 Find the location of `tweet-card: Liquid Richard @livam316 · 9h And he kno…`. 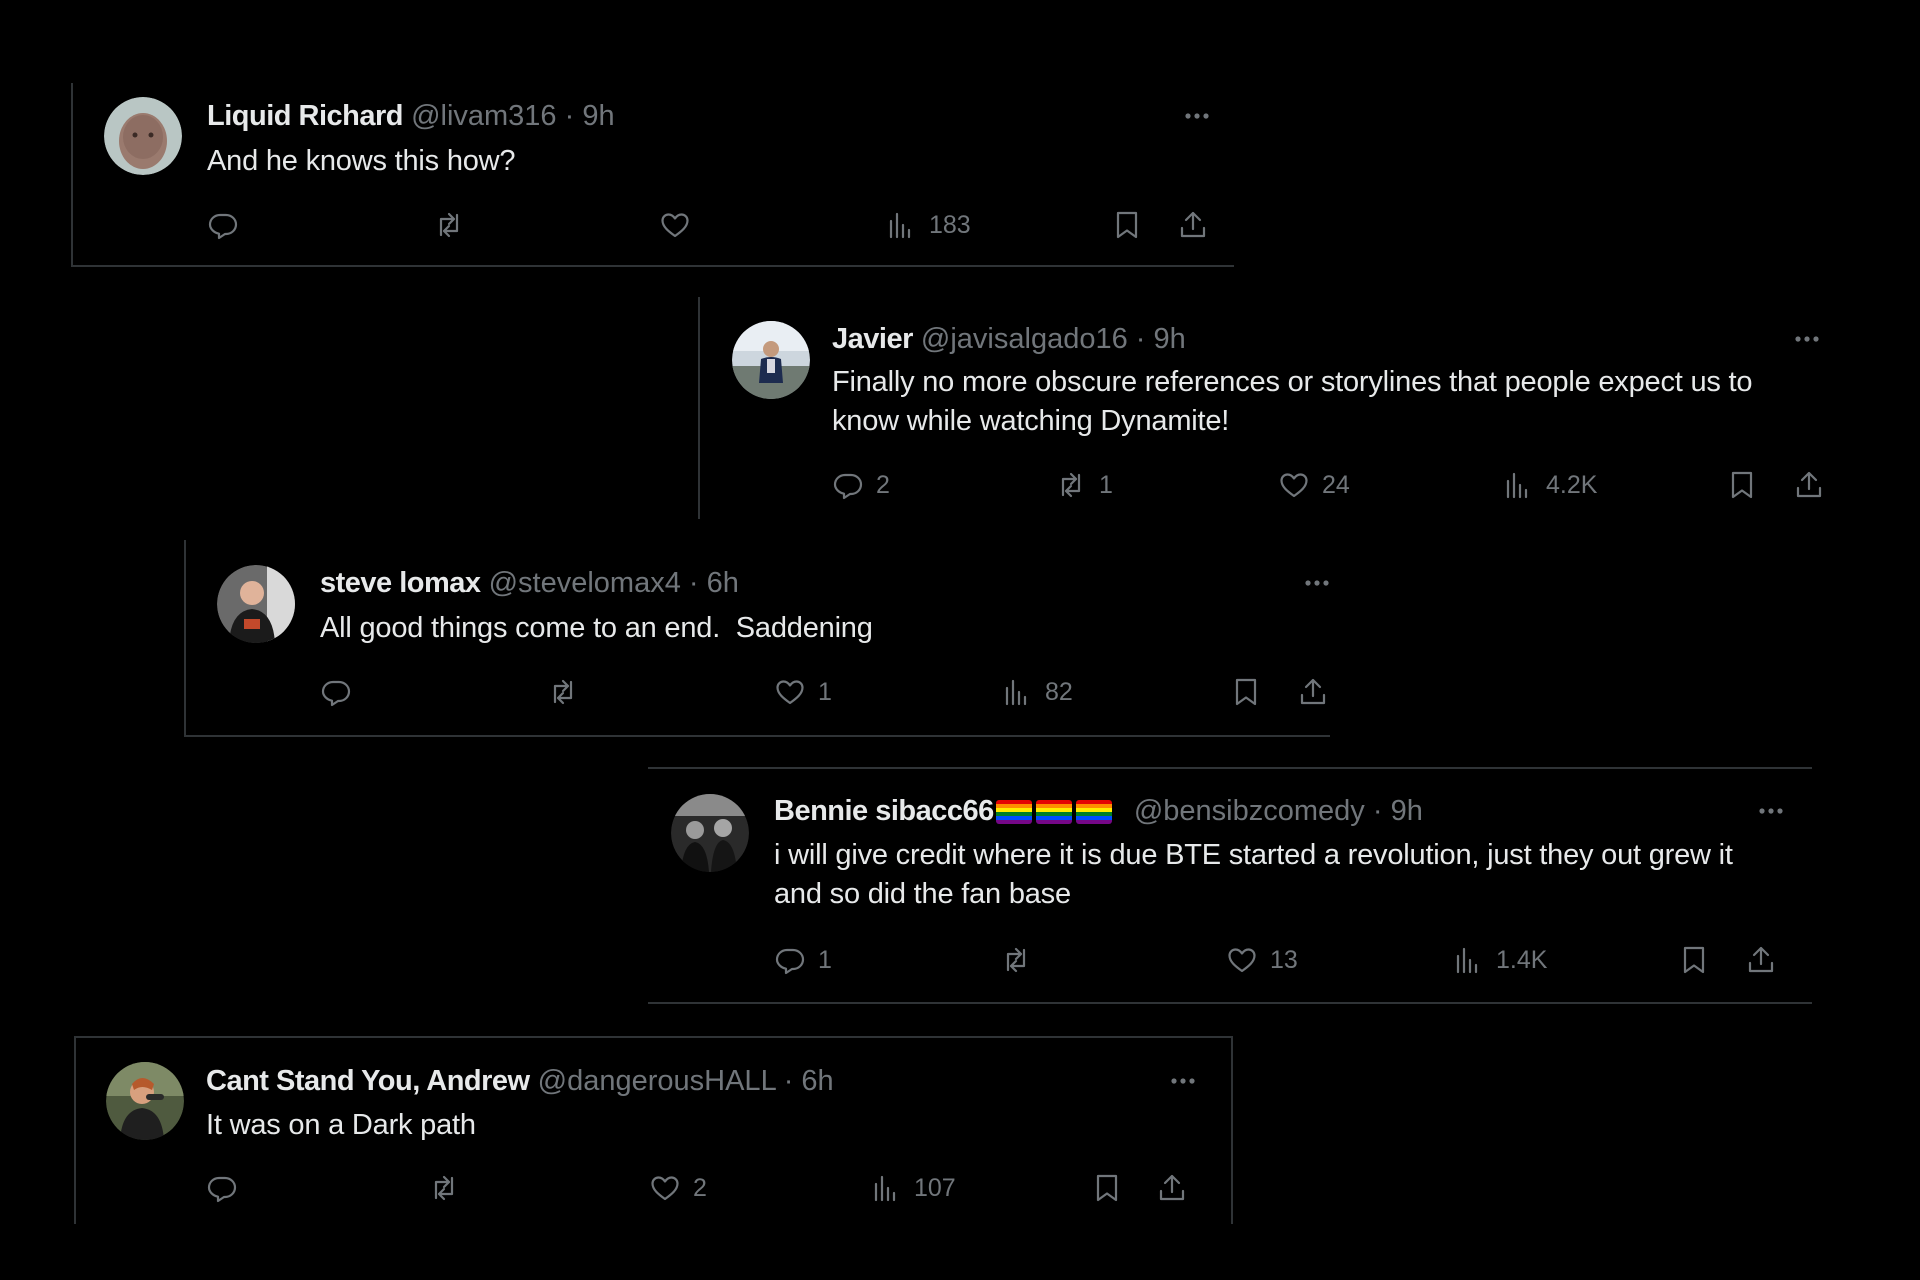

tweet-card: Liquid Richard @livam316 · 9h And he kno… is located at coordinates (652, 175).